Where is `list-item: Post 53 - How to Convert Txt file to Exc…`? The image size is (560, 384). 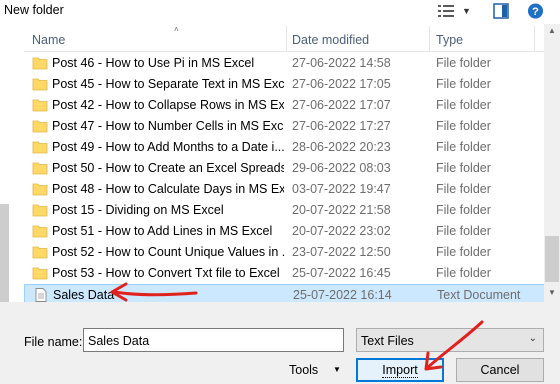 list-item: Post 53 - How to Convert Txt file to Exc… is located at coordinates (285, 273).